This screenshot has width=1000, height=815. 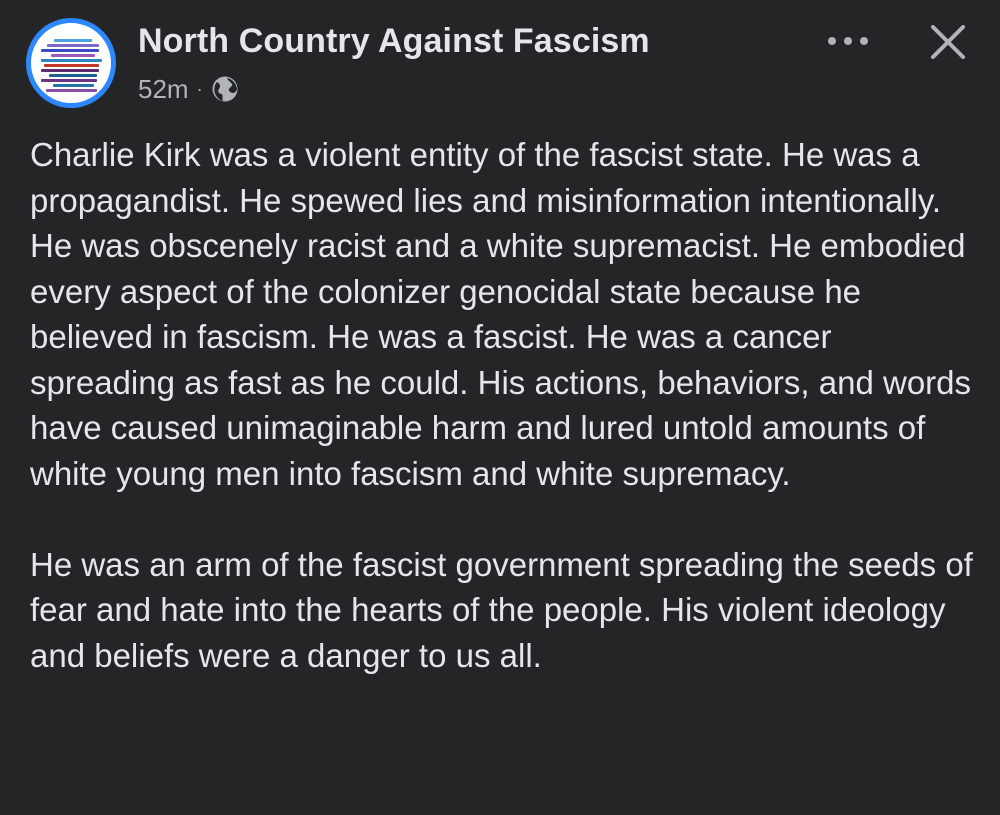 What do you see at coordinates (163, 89) in the screenshot?
I see `post-timestamp: 52m` at bounding box center [163, 89].